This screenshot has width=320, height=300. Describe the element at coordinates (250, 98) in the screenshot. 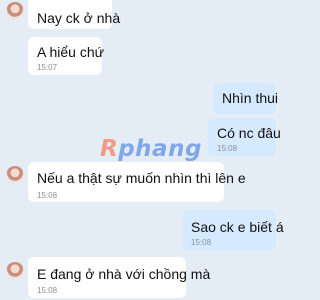

I see `message-text: Nhìn thui` at that location.